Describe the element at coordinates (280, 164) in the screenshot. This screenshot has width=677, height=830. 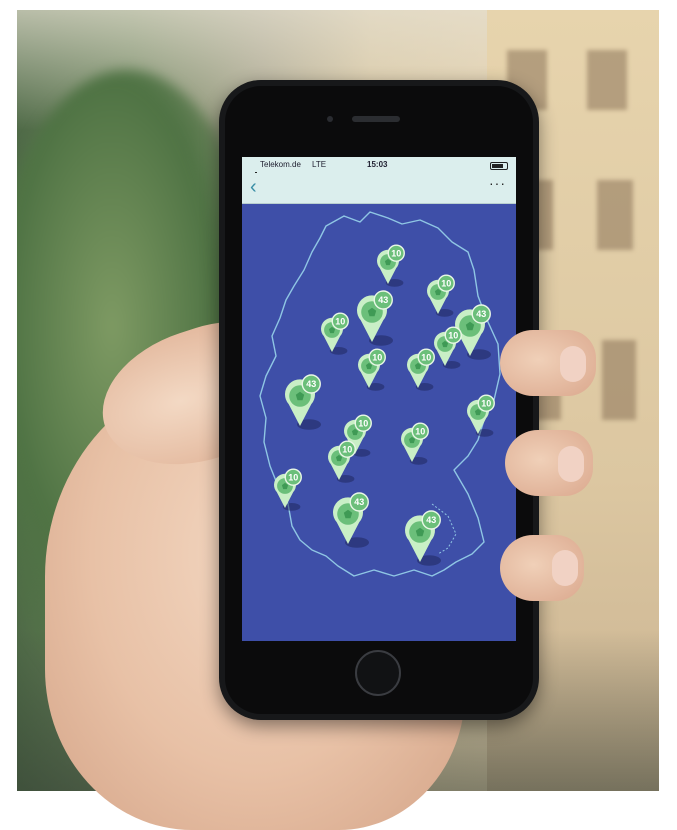
I see `carrier-label: Telekom.de` at that location.